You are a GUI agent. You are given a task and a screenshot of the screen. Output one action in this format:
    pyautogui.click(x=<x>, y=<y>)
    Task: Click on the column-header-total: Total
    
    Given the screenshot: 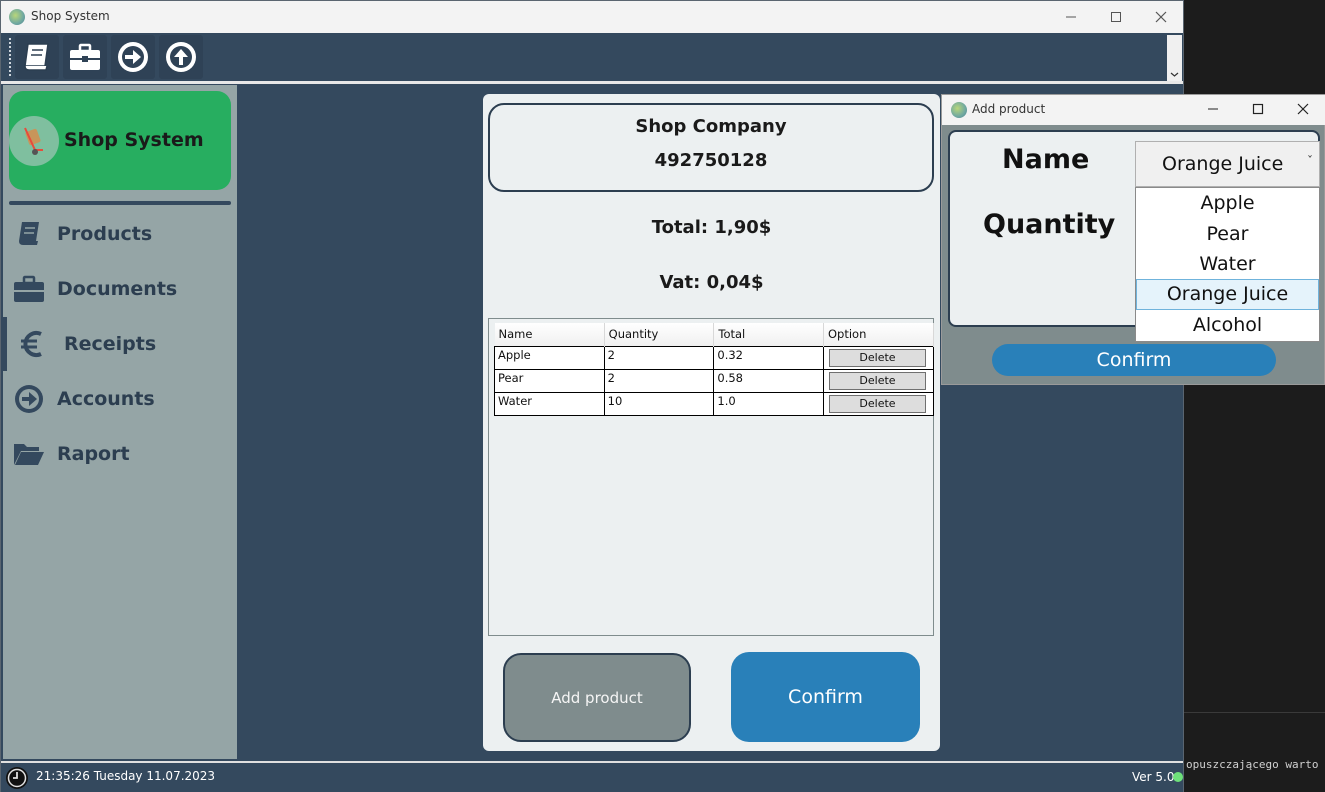 What is the action you would take?
    pyautogui.click(x=768, y=334)
    